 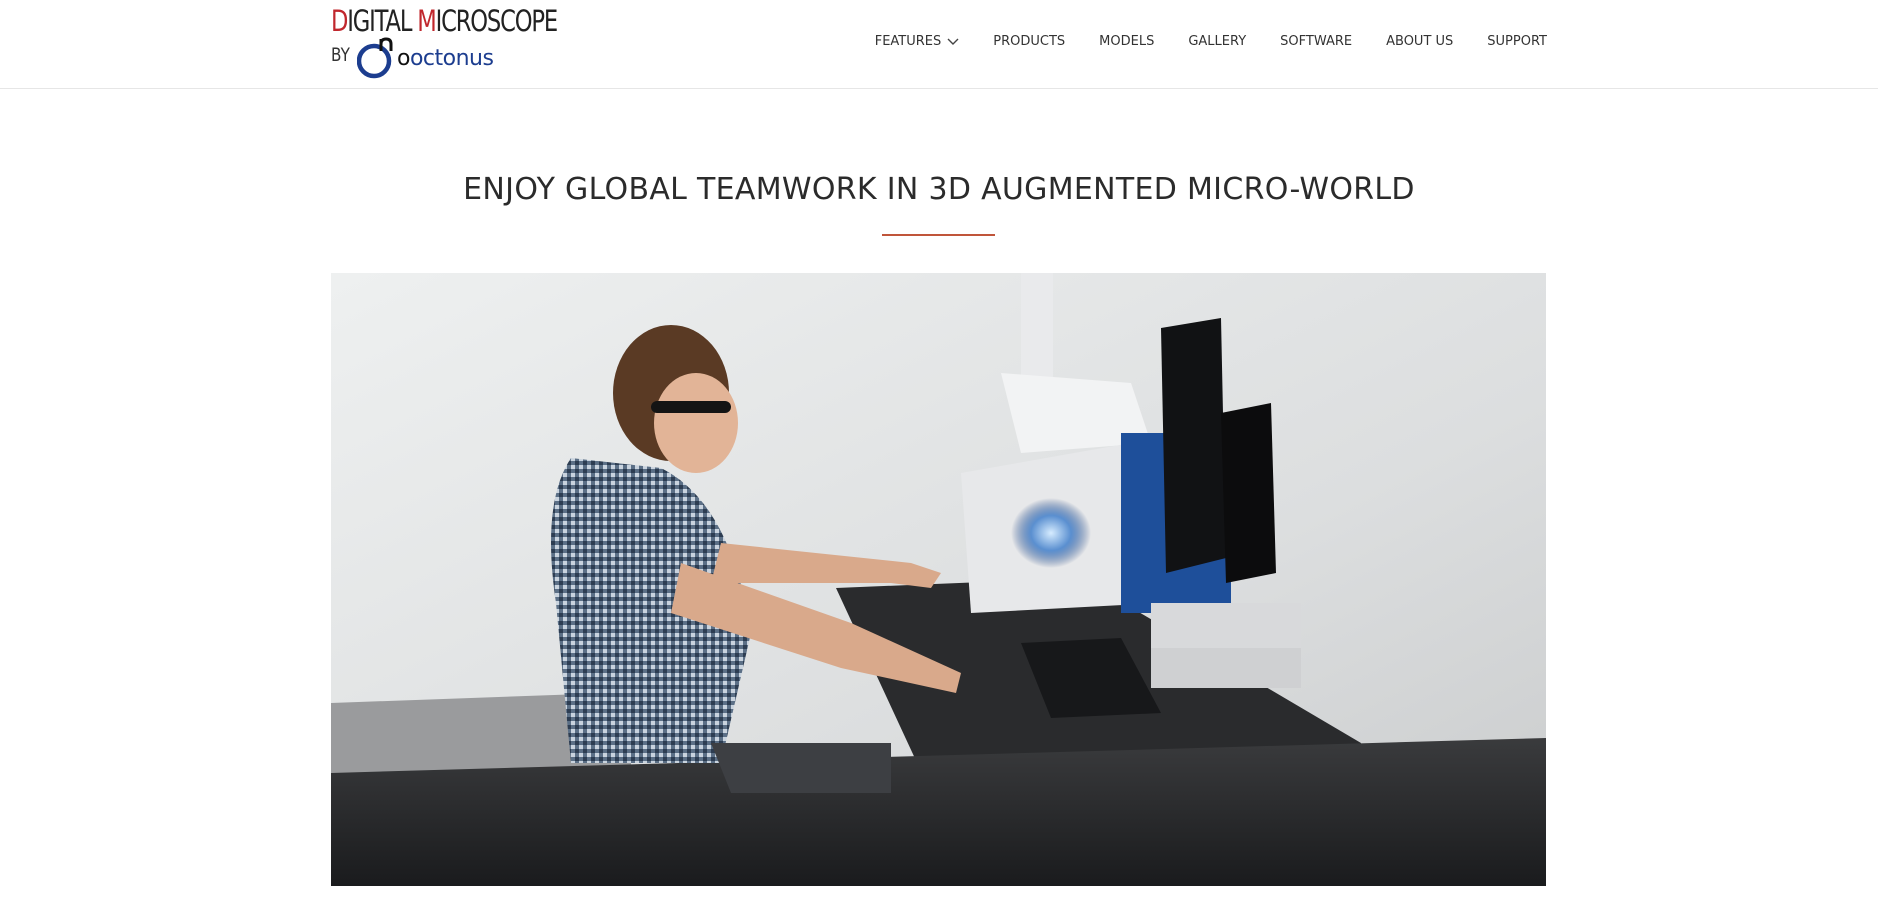 I want to click on logo-text-icroscope: ICROSCOPE, so click(x=497, y=21).